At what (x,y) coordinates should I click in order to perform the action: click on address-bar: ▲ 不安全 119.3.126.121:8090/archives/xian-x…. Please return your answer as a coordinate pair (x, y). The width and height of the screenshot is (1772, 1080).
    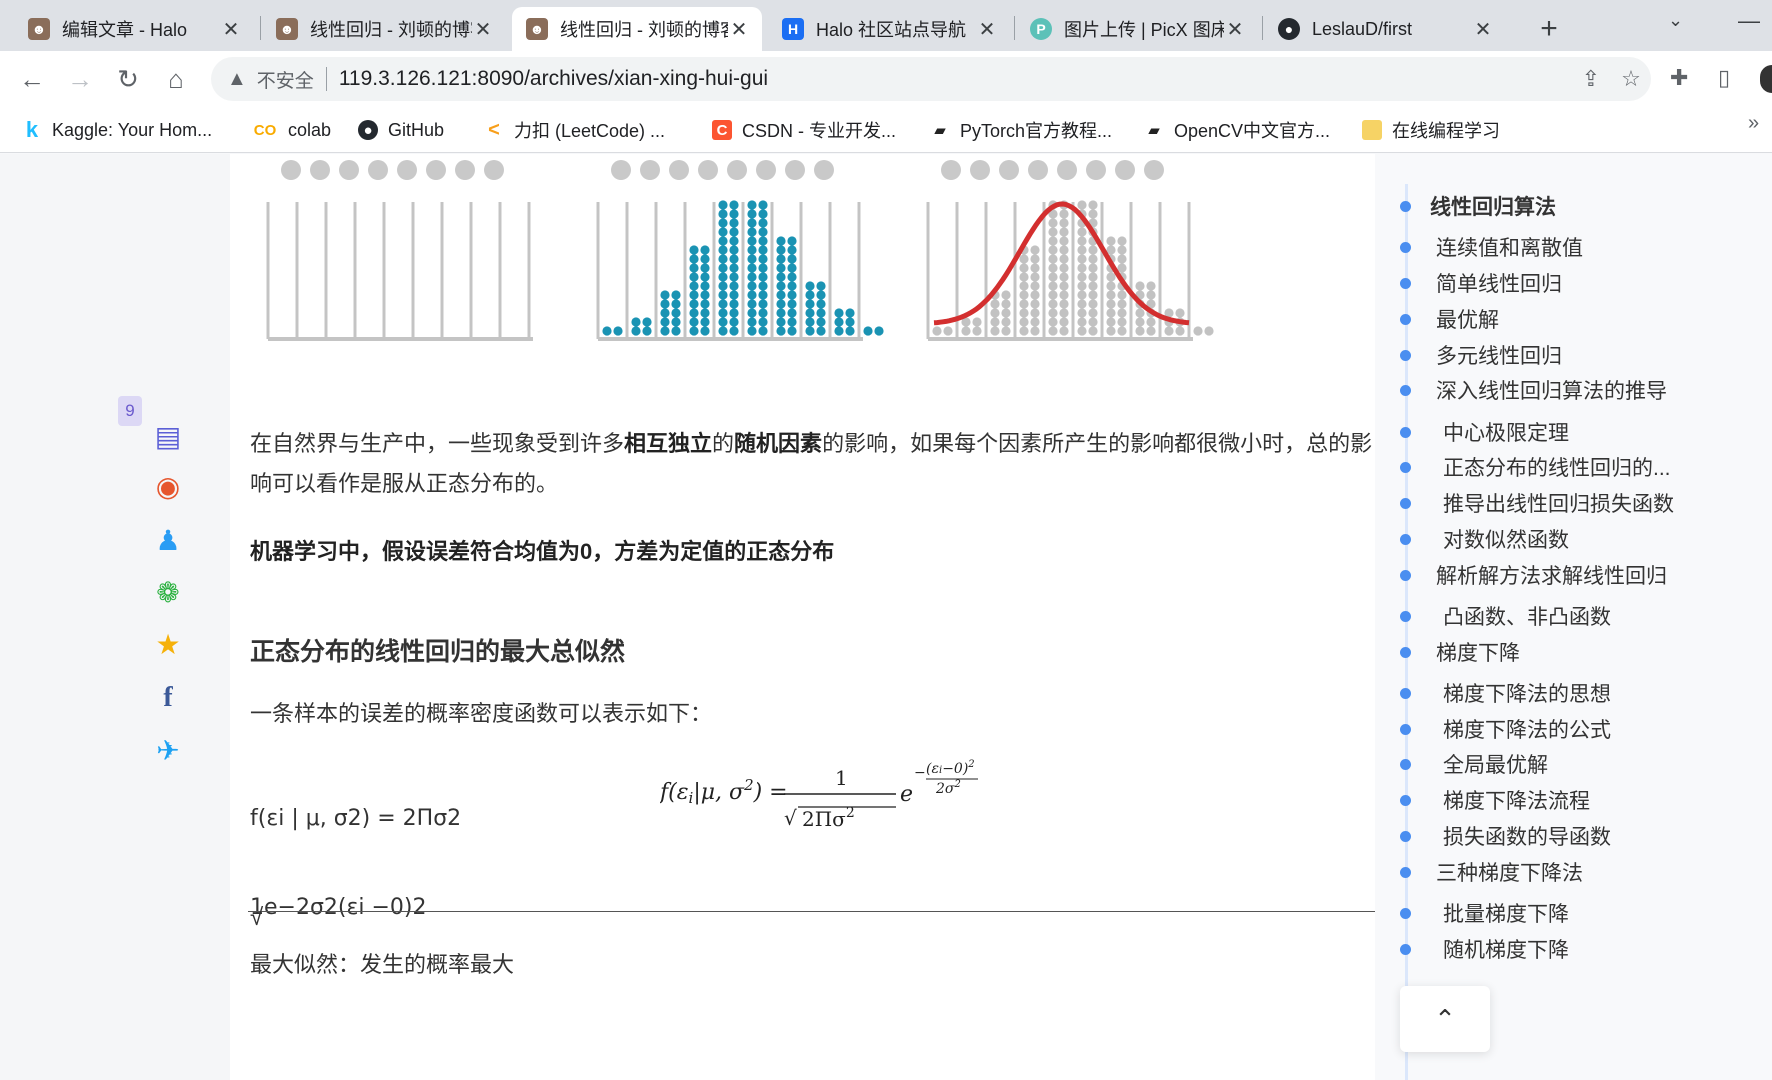
    Looking at the image, I should click on (931, 79).